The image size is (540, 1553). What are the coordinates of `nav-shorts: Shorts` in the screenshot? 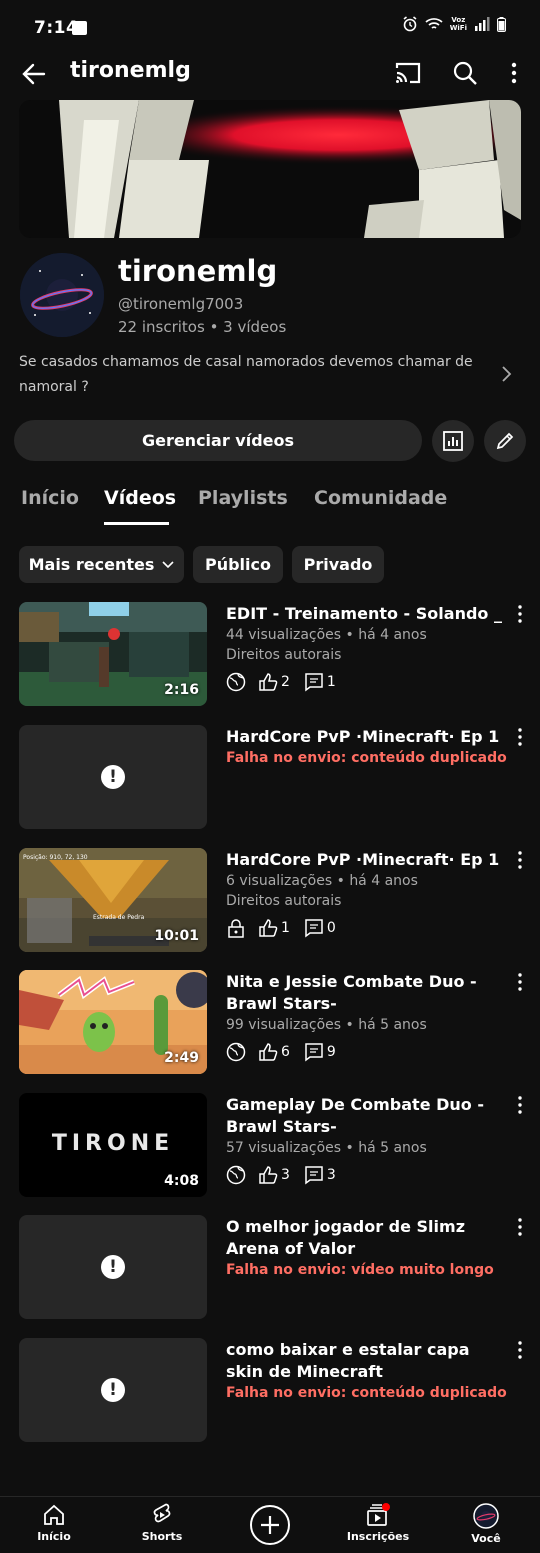 It's located at (162, 1523).